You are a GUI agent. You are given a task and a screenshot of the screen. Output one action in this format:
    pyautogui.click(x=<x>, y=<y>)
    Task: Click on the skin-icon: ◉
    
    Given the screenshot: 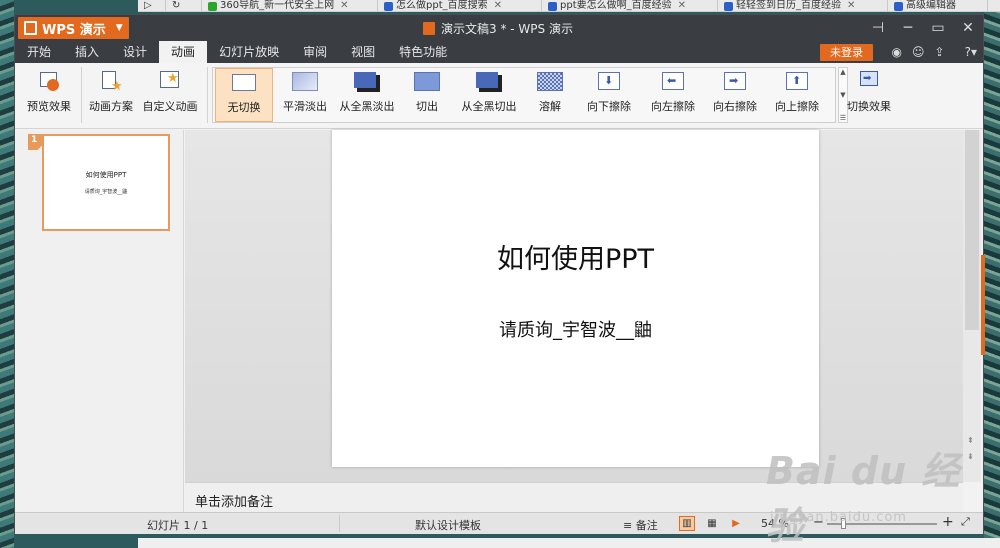 What is the action you would take?
    pyautogui.click(x=897, y=52)
    